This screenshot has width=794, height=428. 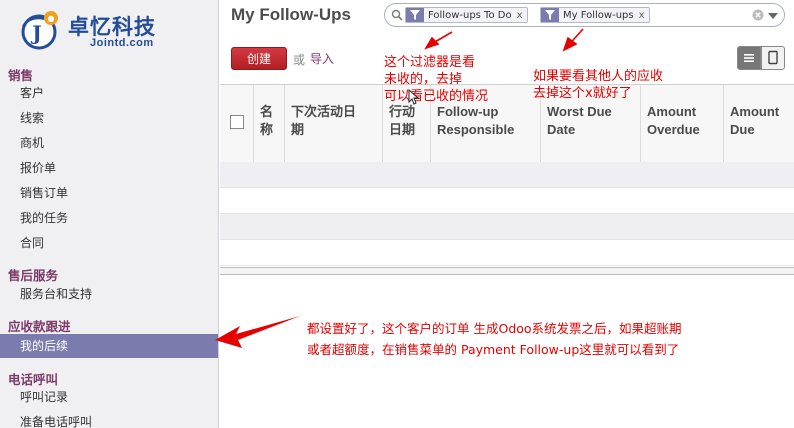 I want to click on list-view-button, so click(x=749, y=58).